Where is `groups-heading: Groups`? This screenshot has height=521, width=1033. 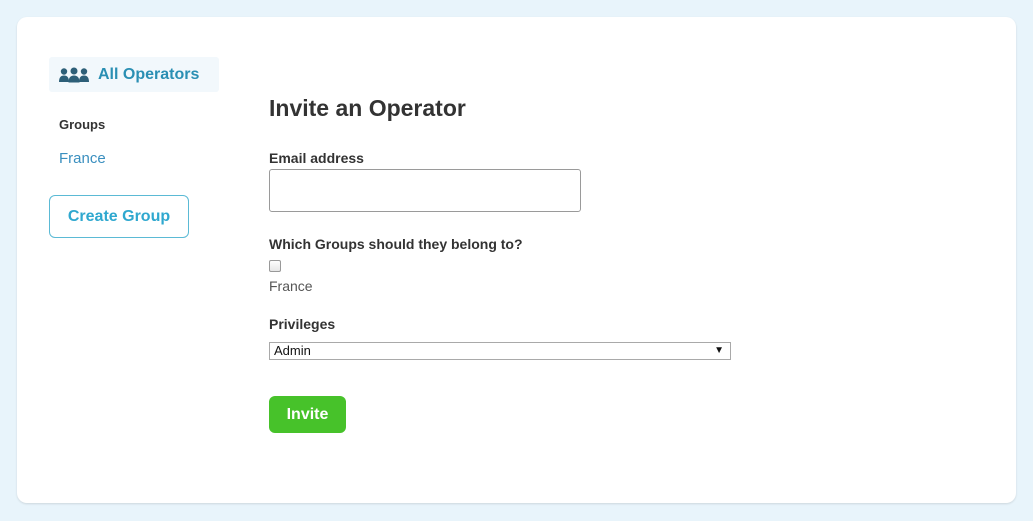
groups-heading: Groups is located at coordinates (82, 124).